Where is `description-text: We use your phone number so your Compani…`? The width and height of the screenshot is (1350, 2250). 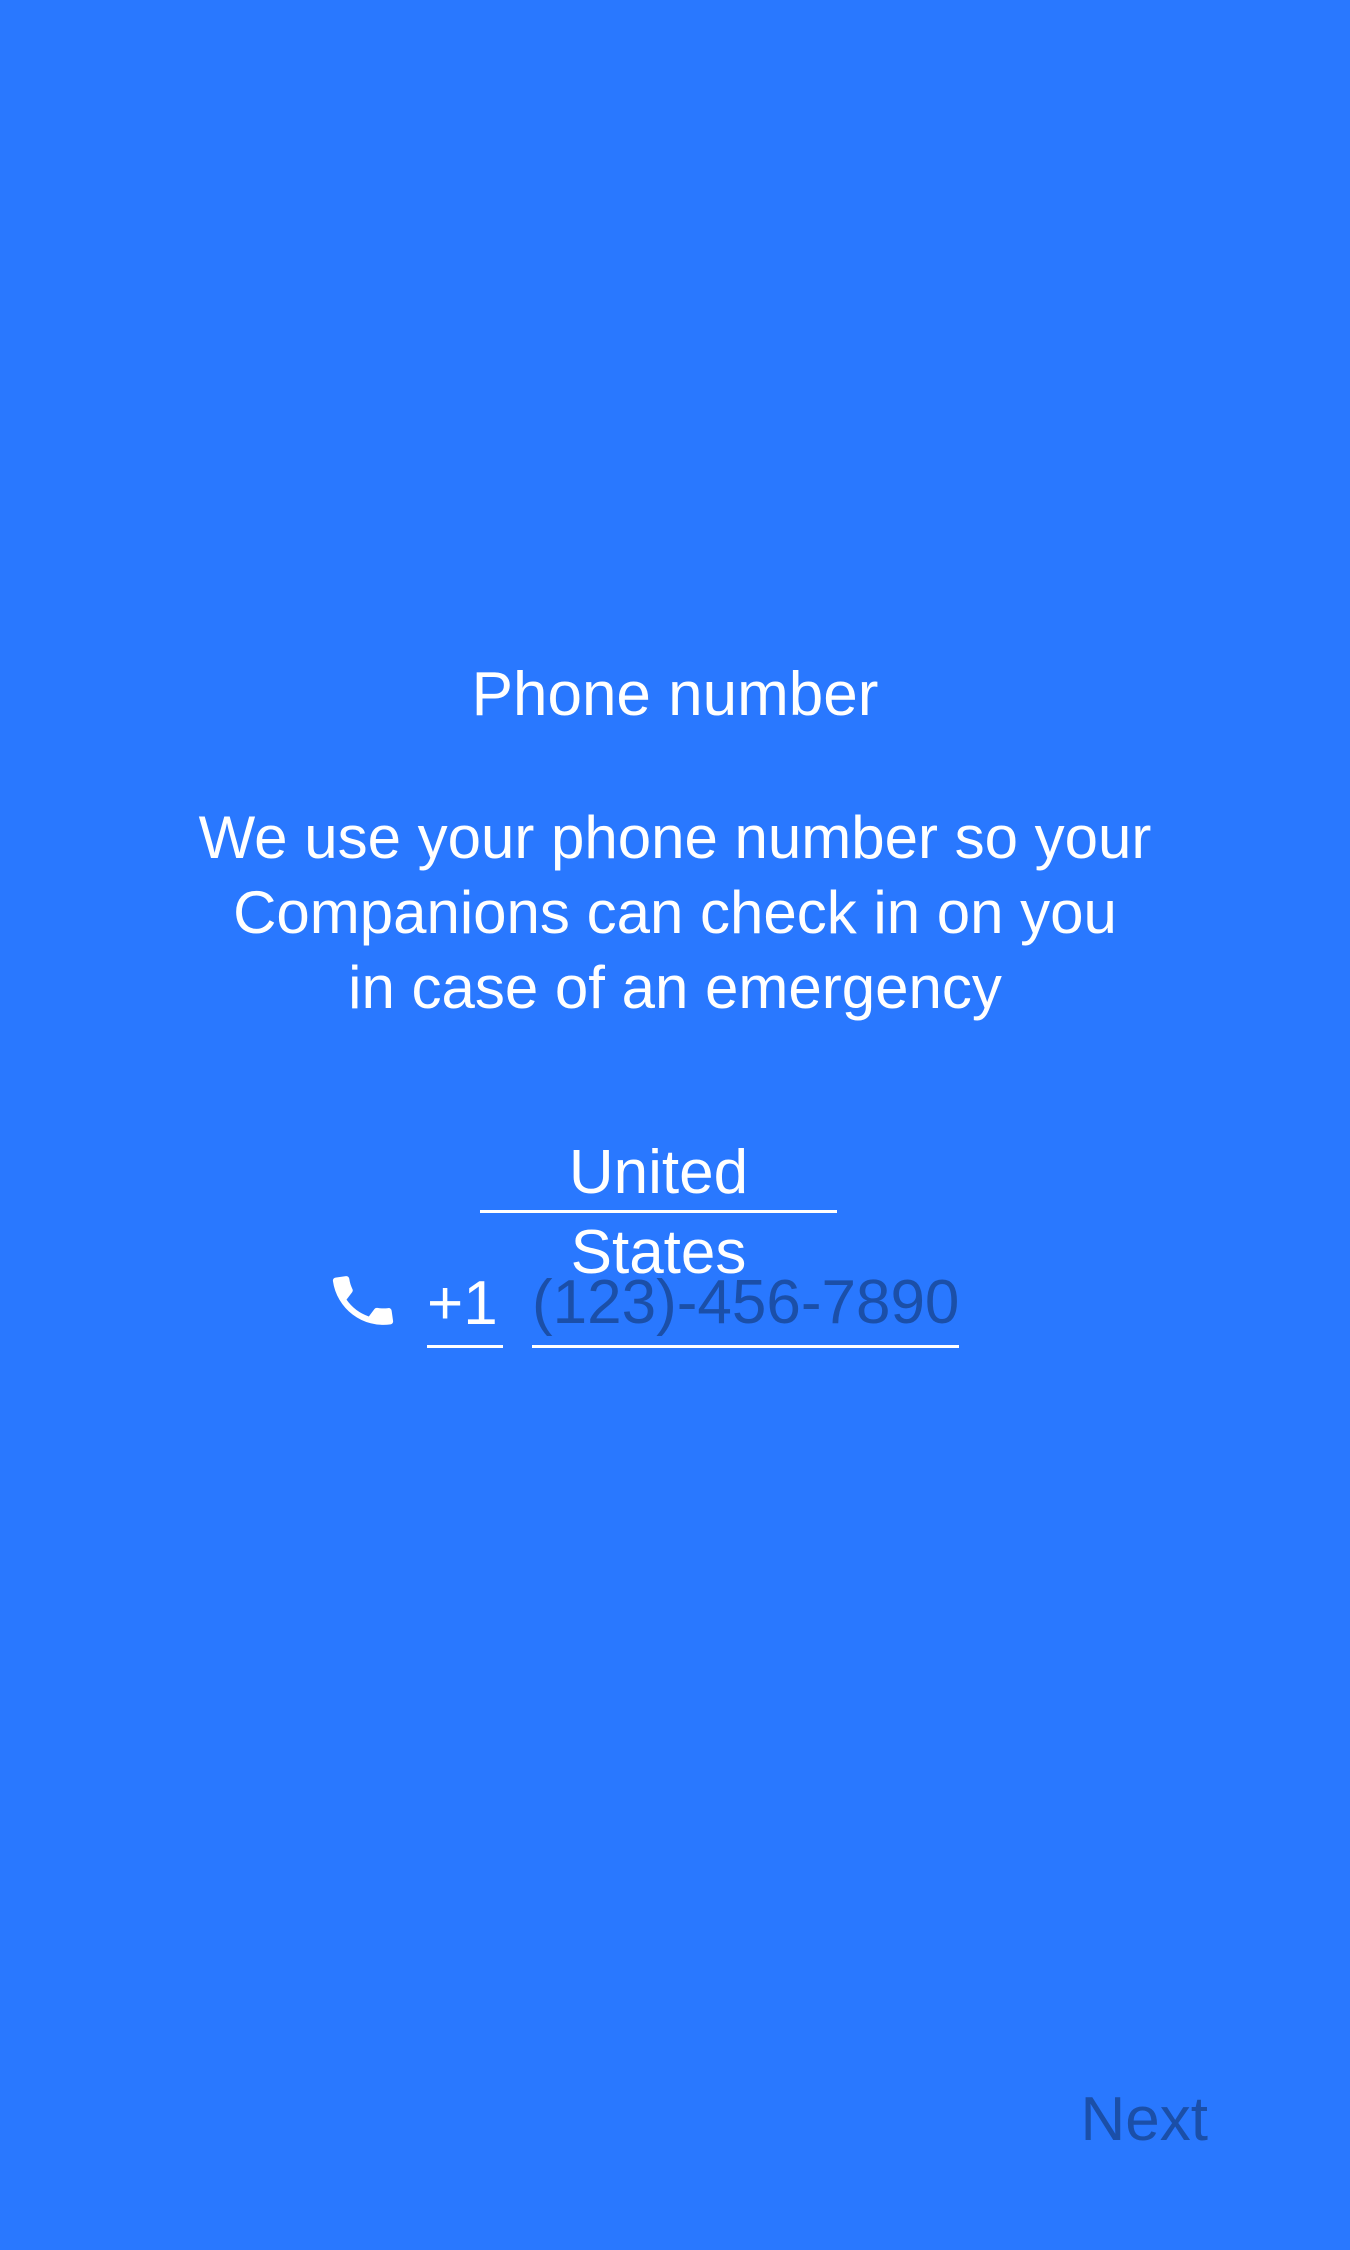
description-text: We use your phone number so your Compani… is located at coordinates (675, 912).